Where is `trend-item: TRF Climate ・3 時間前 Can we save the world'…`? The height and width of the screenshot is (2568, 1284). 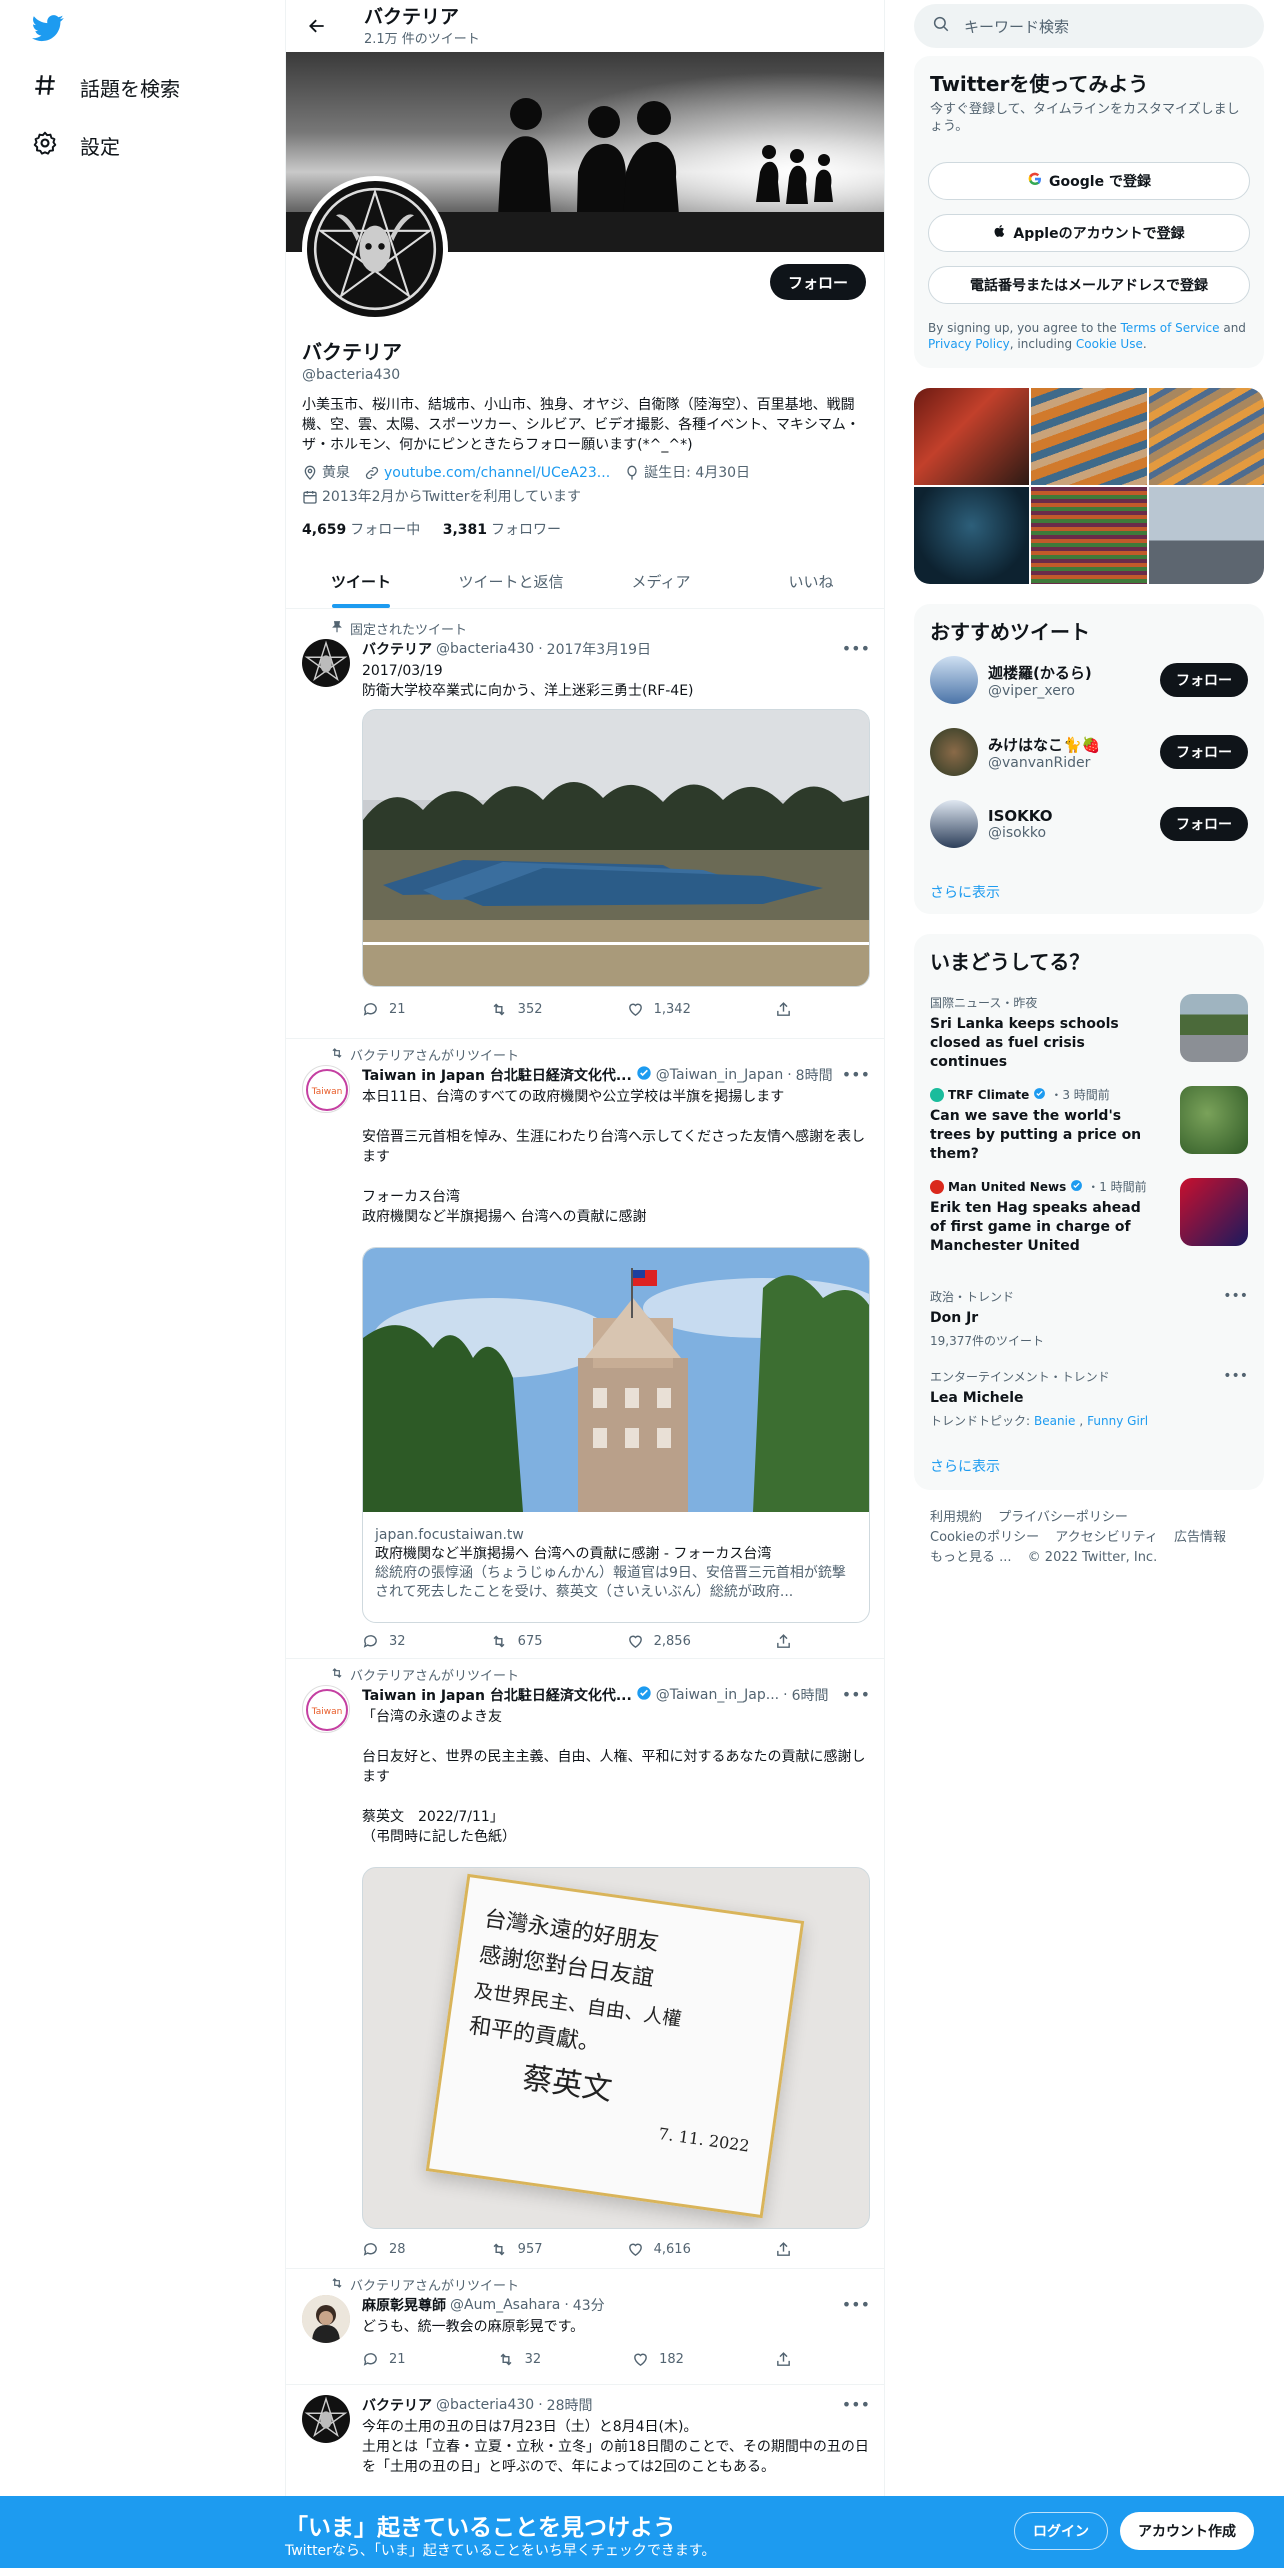
trend-item: TRF Climate ・3 時間前 Can we save the world'… is located at coordinates (1089, 1124).